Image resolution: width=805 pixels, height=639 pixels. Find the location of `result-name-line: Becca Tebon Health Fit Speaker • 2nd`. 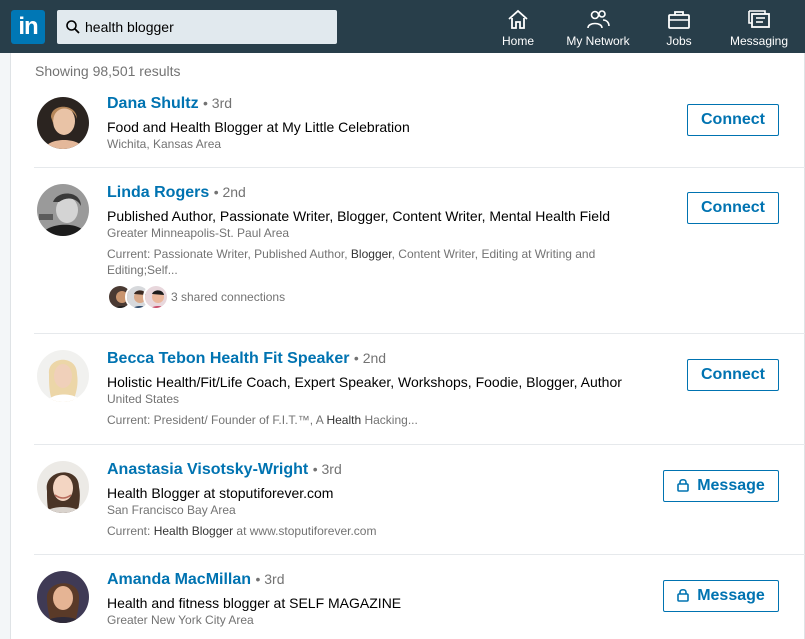

result-name-line: Becca Tebon Health Fit Speaker • 2nd is located at coordinates (246, 359).